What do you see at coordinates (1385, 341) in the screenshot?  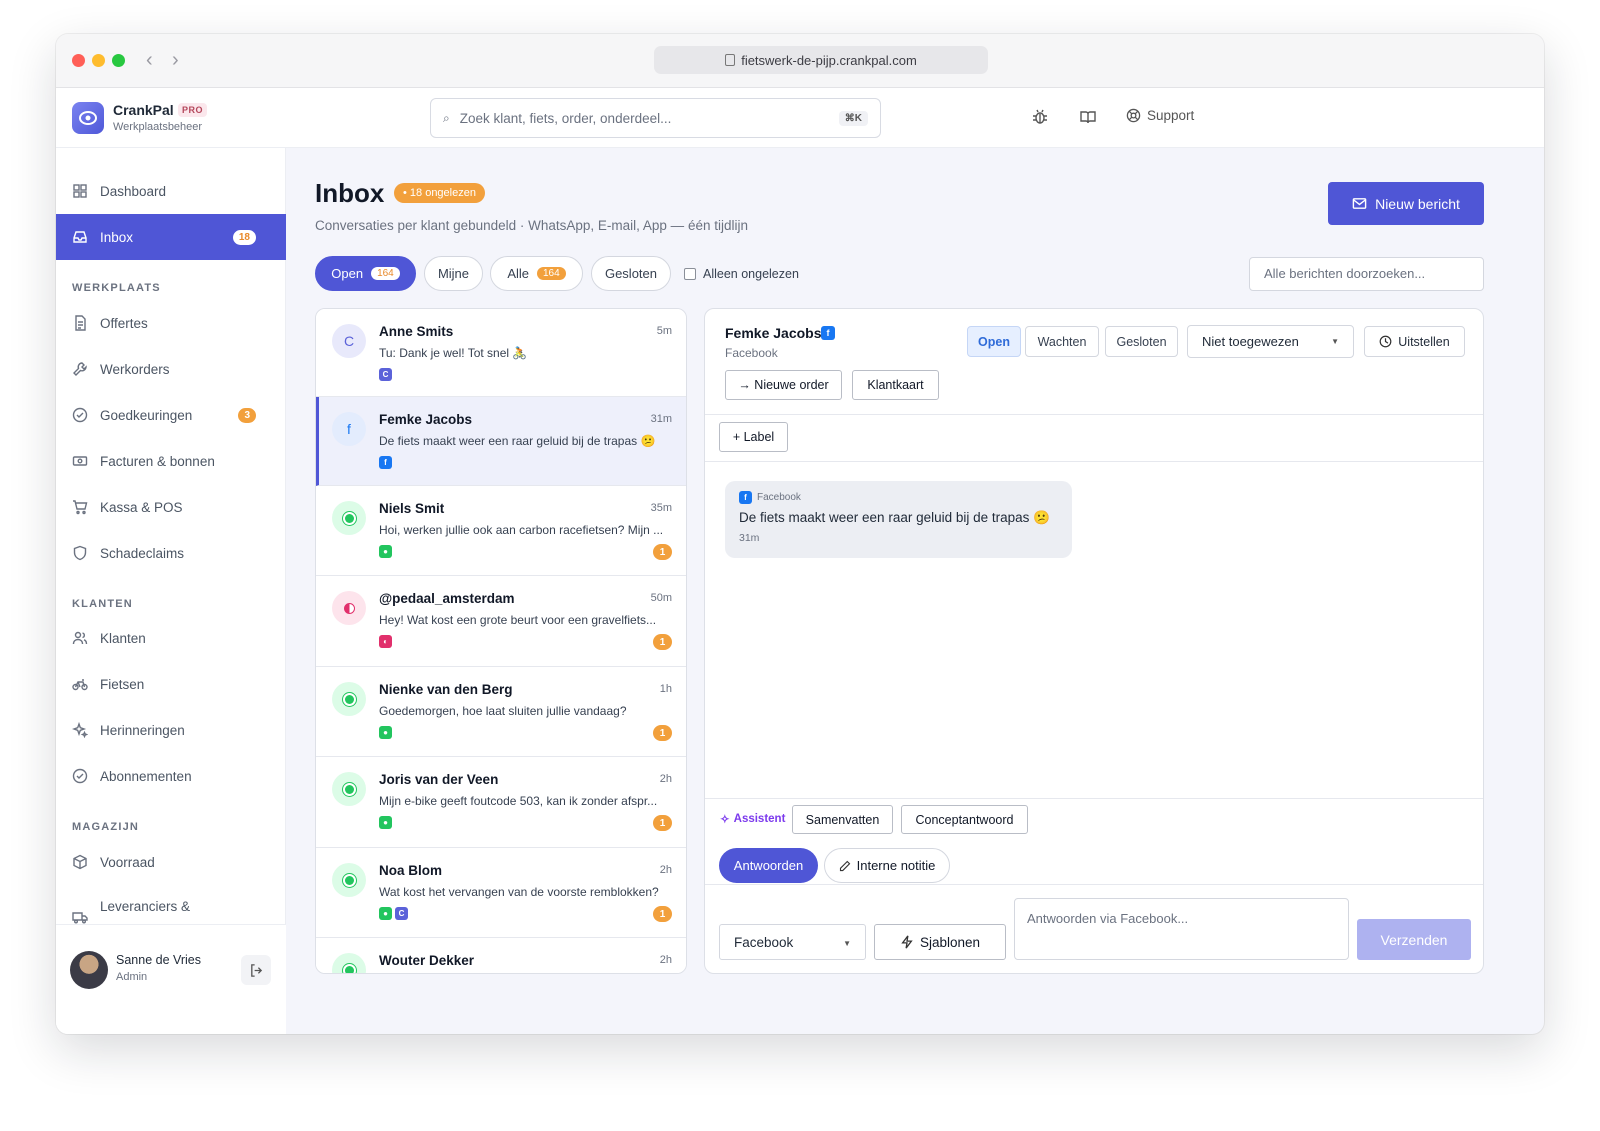 I see `clock-icon` at bounding box center [1385, 341].